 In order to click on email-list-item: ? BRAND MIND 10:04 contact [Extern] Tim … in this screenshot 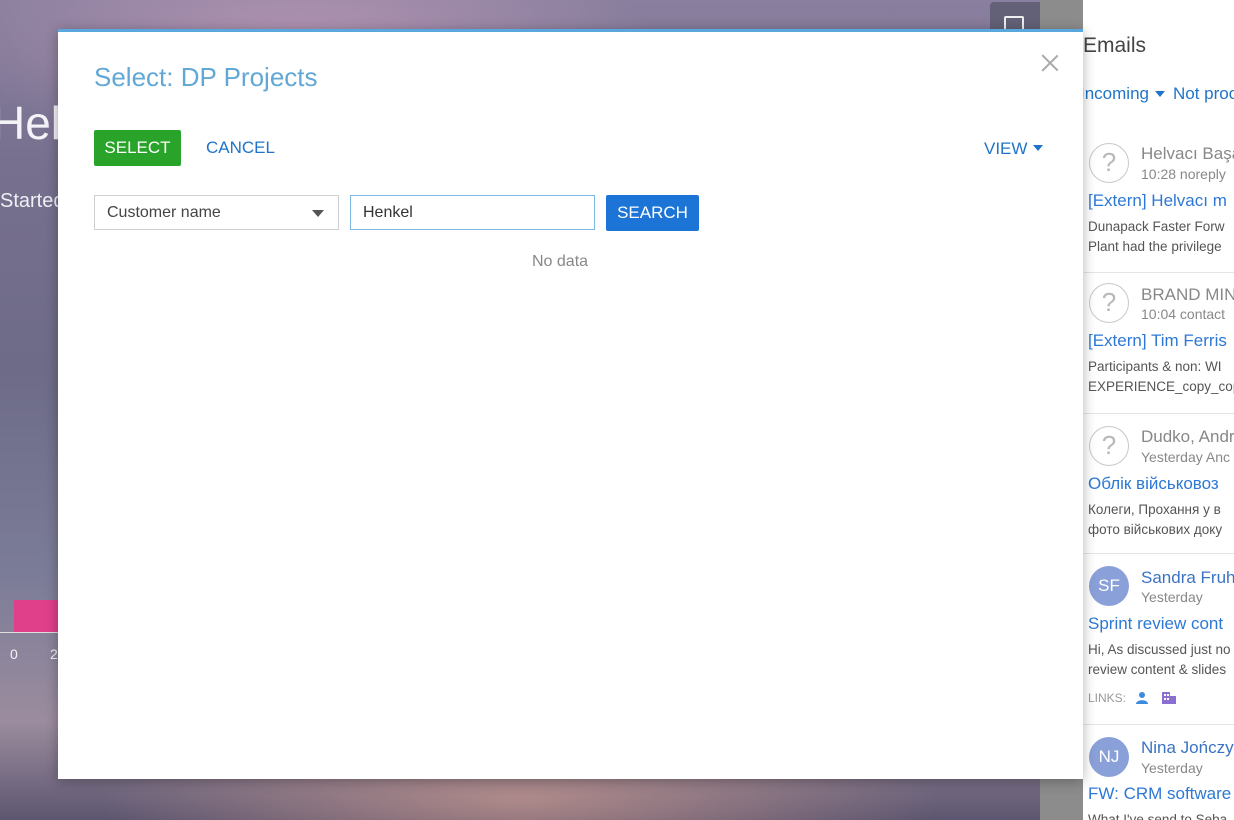, I will do `click(1159, 347)`.